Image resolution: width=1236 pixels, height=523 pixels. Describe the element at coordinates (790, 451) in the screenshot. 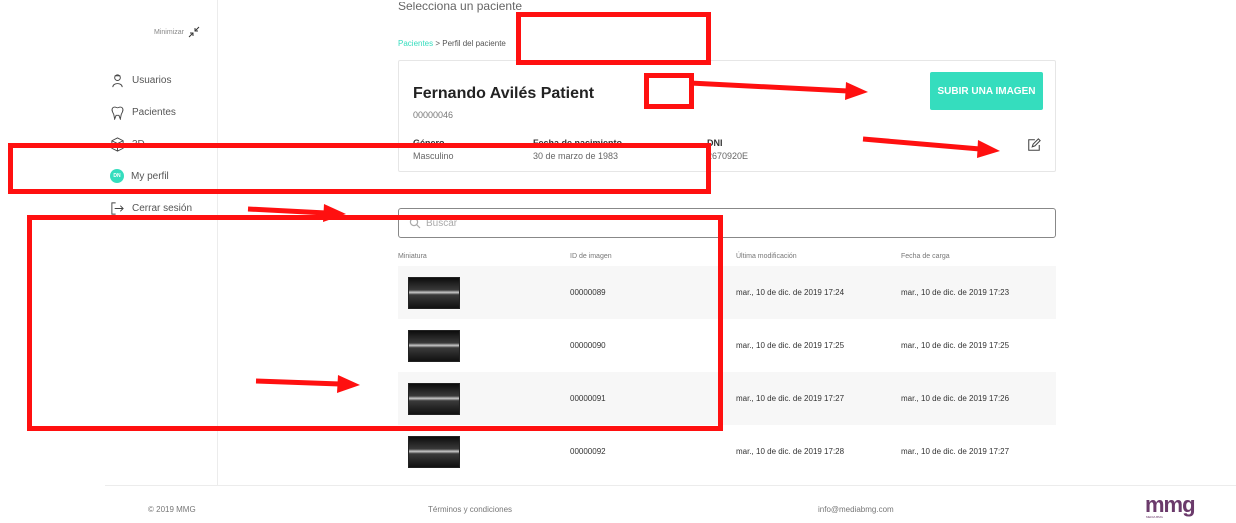

I see `modified-cell: mar., 10 de dic. de 2019 17:28` at that location.